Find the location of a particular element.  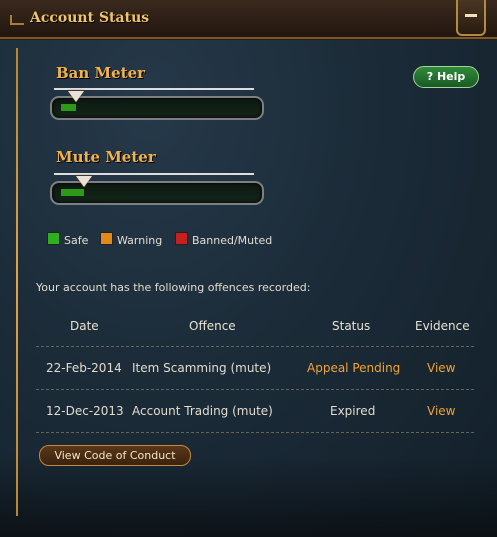

warning-swatch-icon is located at coordinates (106, 238).